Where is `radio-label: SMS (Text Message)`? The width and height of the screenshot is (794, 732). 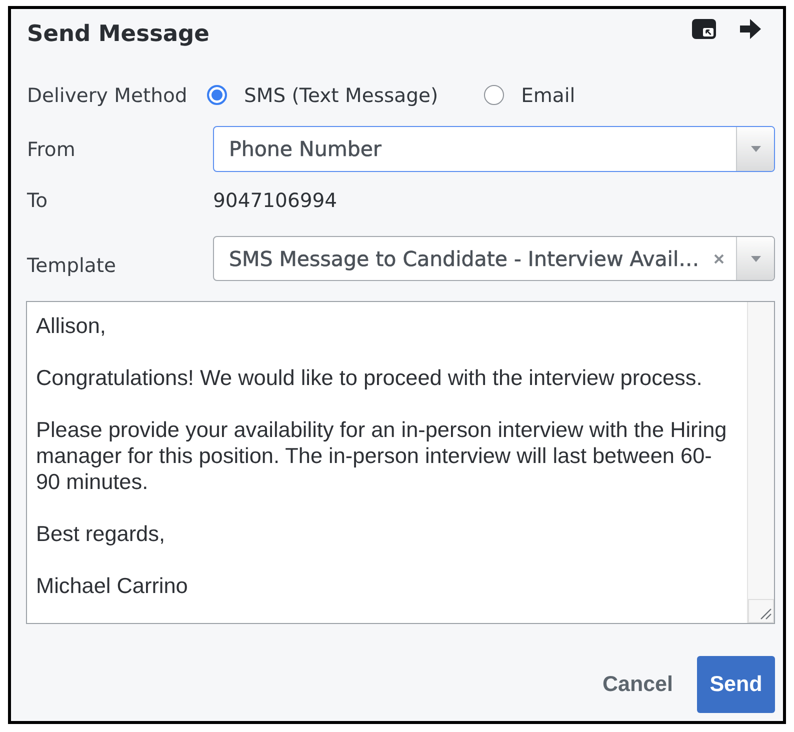
radio-label: SMS (Text Message) is located at coordinates (341, 95).